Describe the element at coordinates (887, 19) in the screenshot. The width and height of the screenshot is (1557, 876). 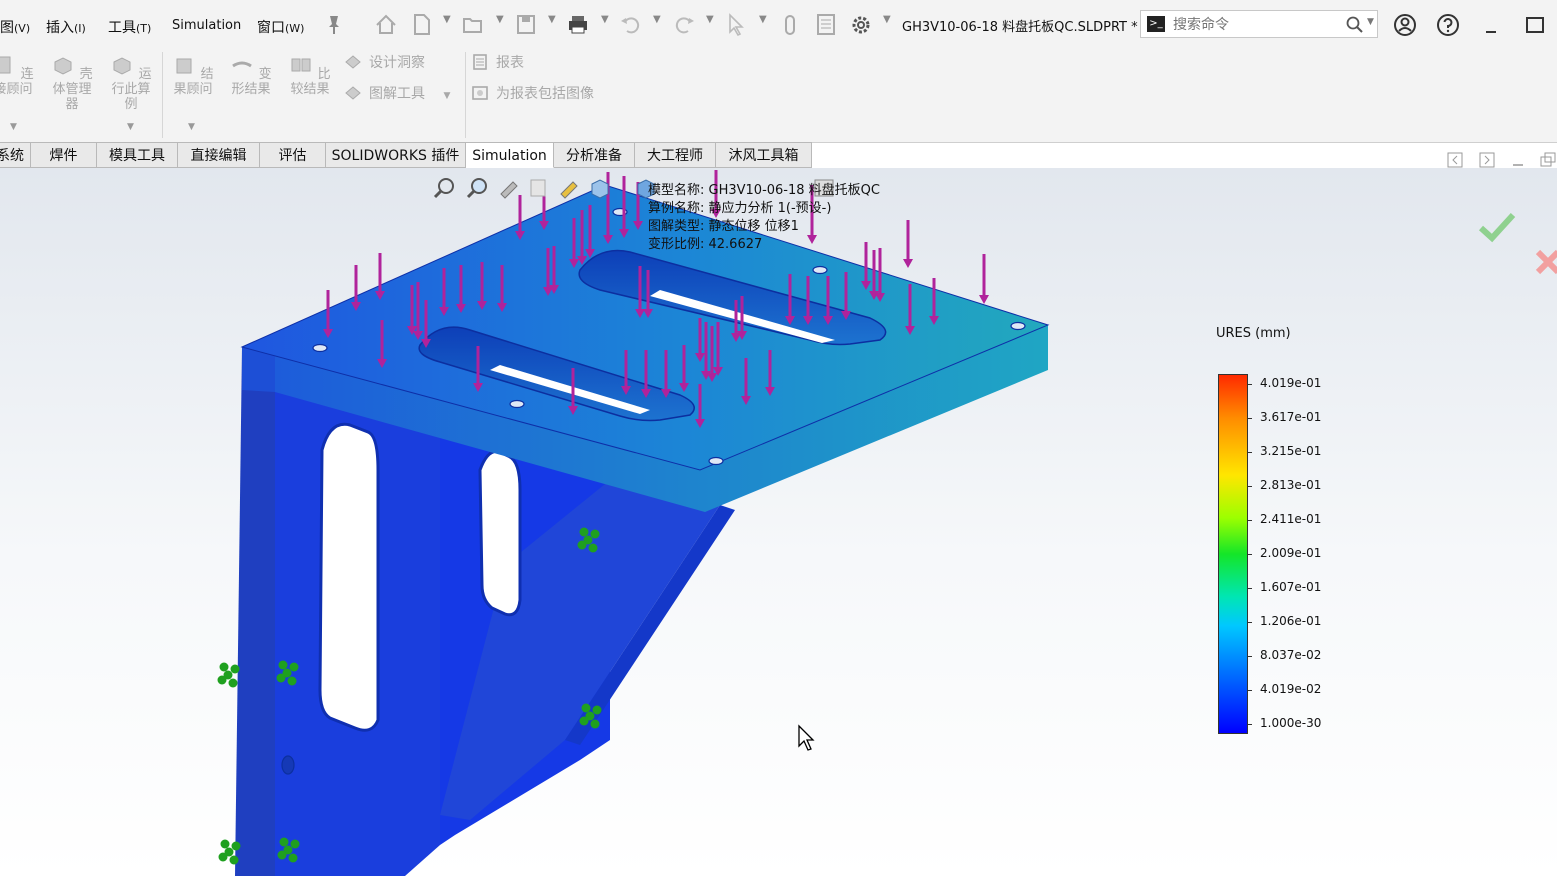
I see `options-dropdown-icon: ▼` at that location.